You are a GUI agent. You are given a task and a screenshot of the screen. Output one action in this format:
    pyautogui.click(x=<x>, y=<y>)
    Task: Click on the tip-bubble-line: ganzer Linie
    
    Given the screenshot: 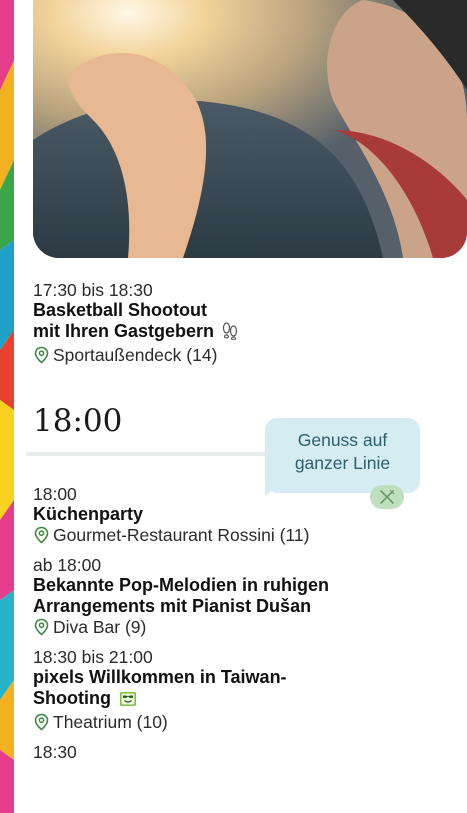 What is the action you would take?
    pyautogui.click(x=342, y=463)
    